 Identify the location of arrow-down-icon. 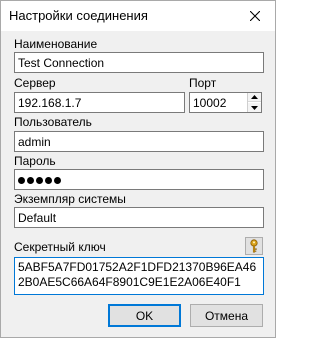
(254, 107).